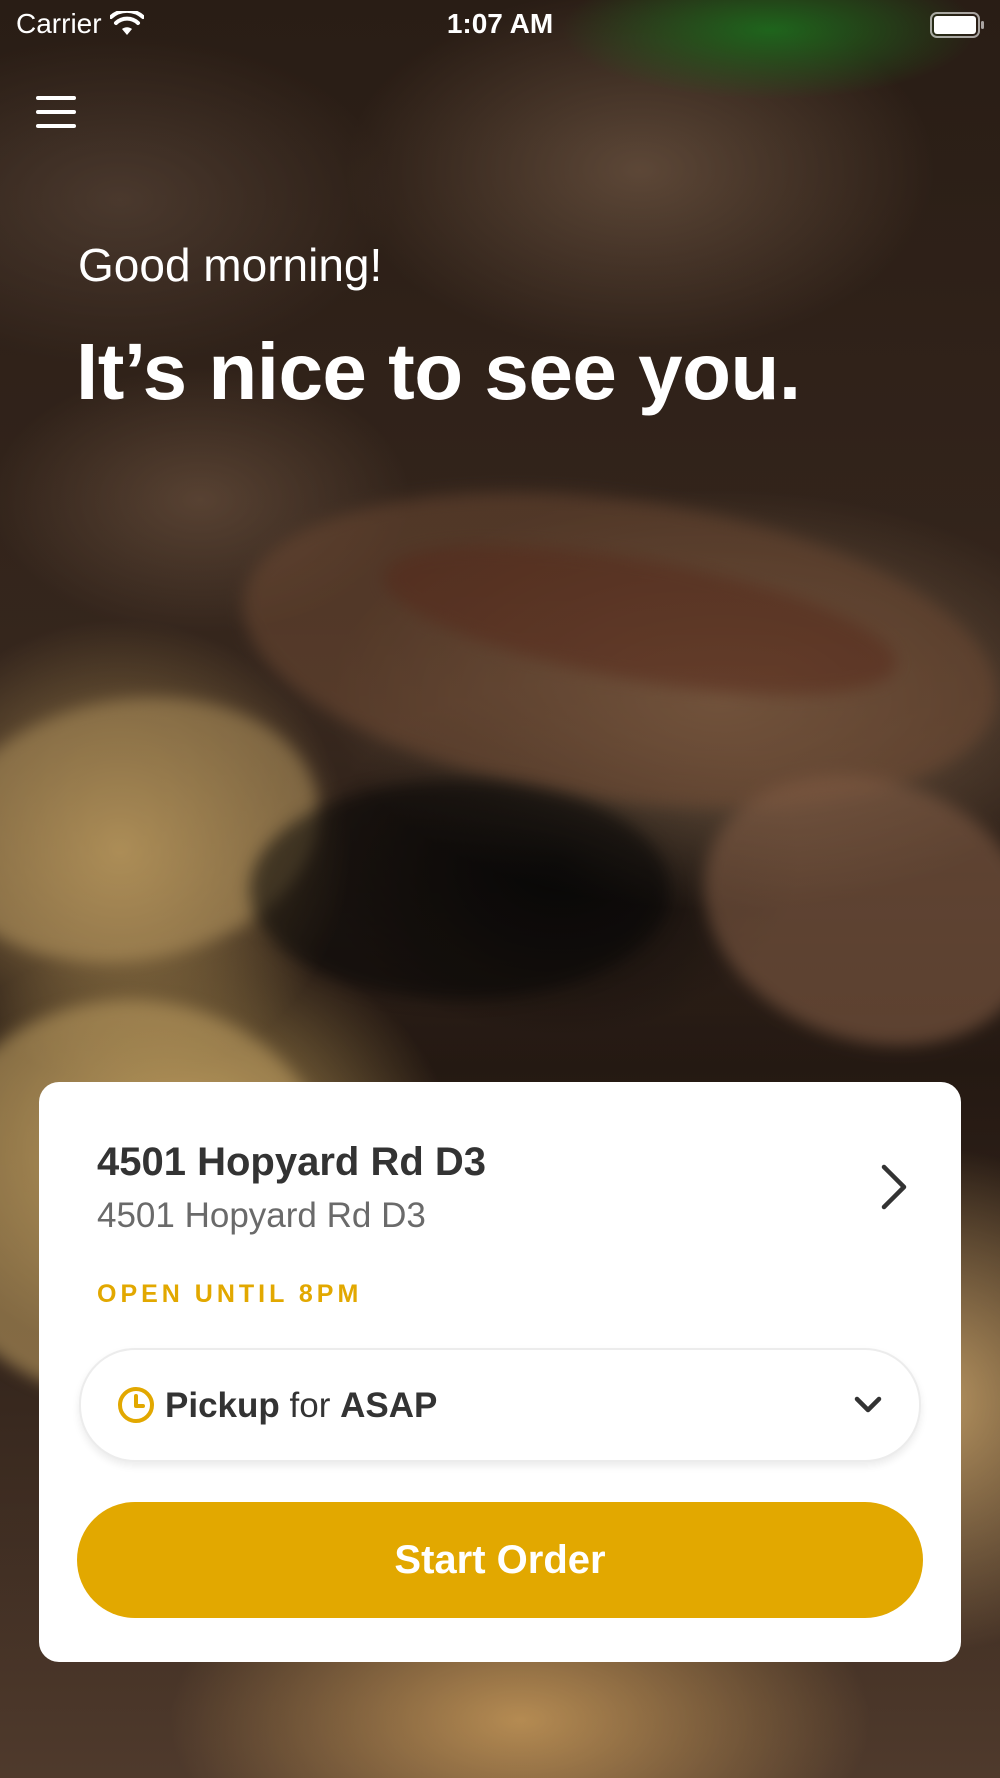 The height and width of the screenshot is (1778, 1000). What do you see at coordinates (957, 25) in the screenshot?
I see `battery-icon` at bounding box center [957, 25].